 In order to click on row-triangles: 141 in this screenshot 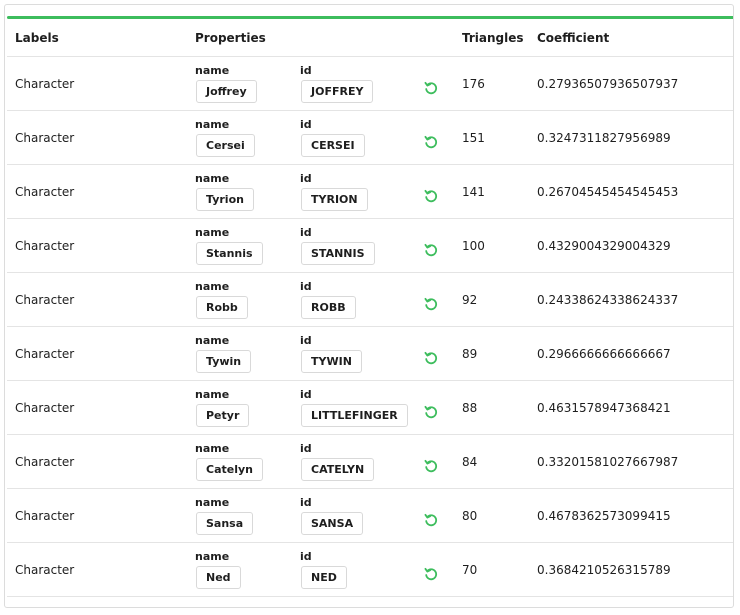, I will do `click(499, 191)`.